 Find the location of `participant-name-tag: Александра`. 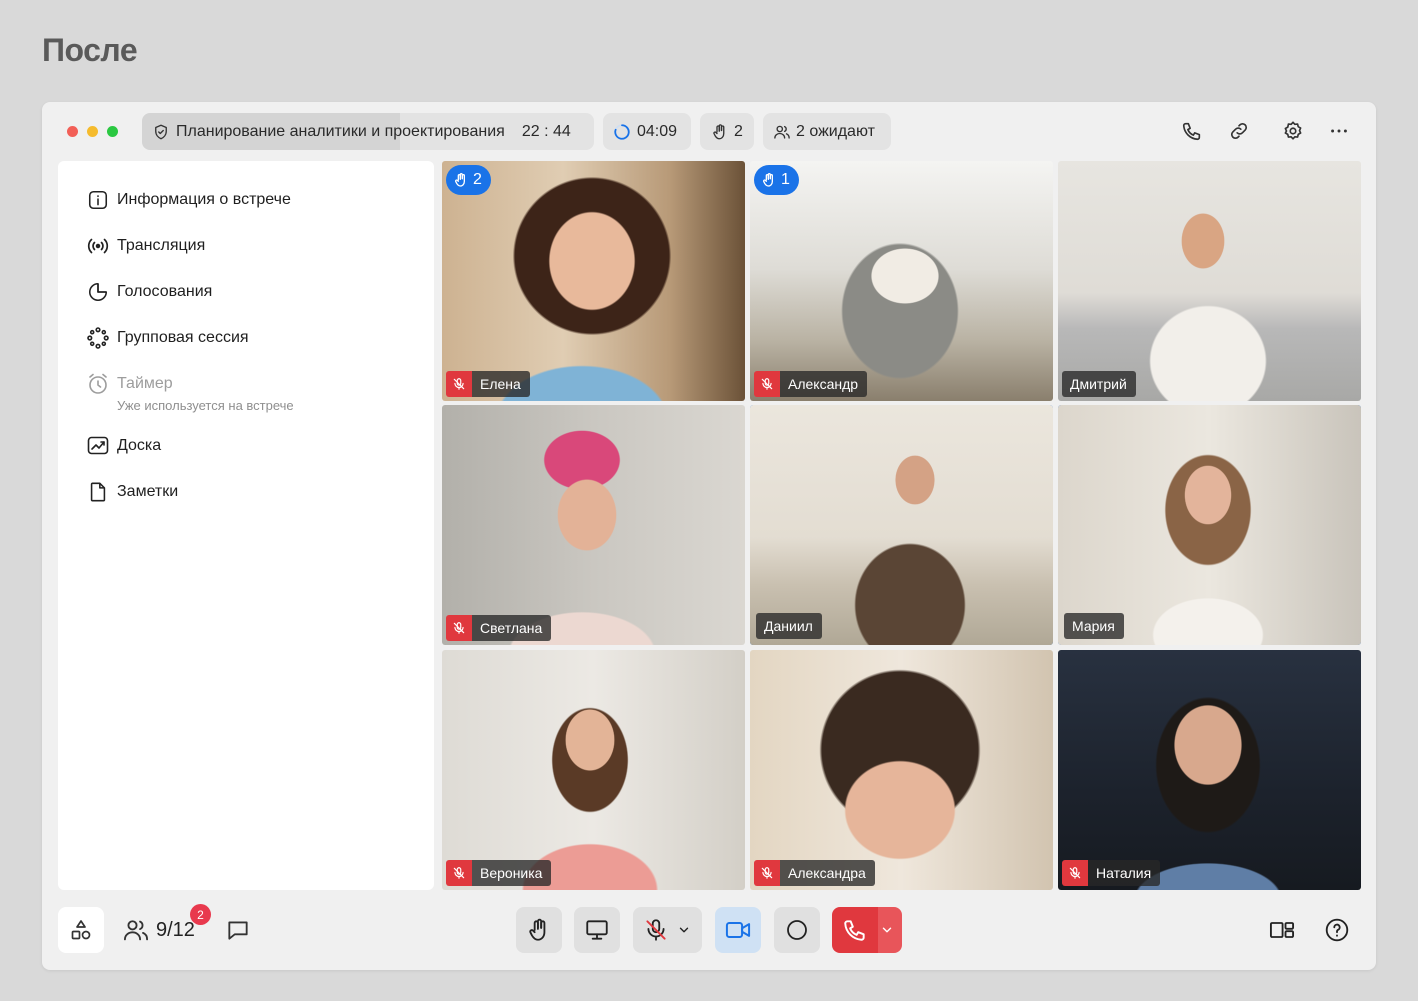

participant-name-tag: Александра is located at coordinates (814, 873).